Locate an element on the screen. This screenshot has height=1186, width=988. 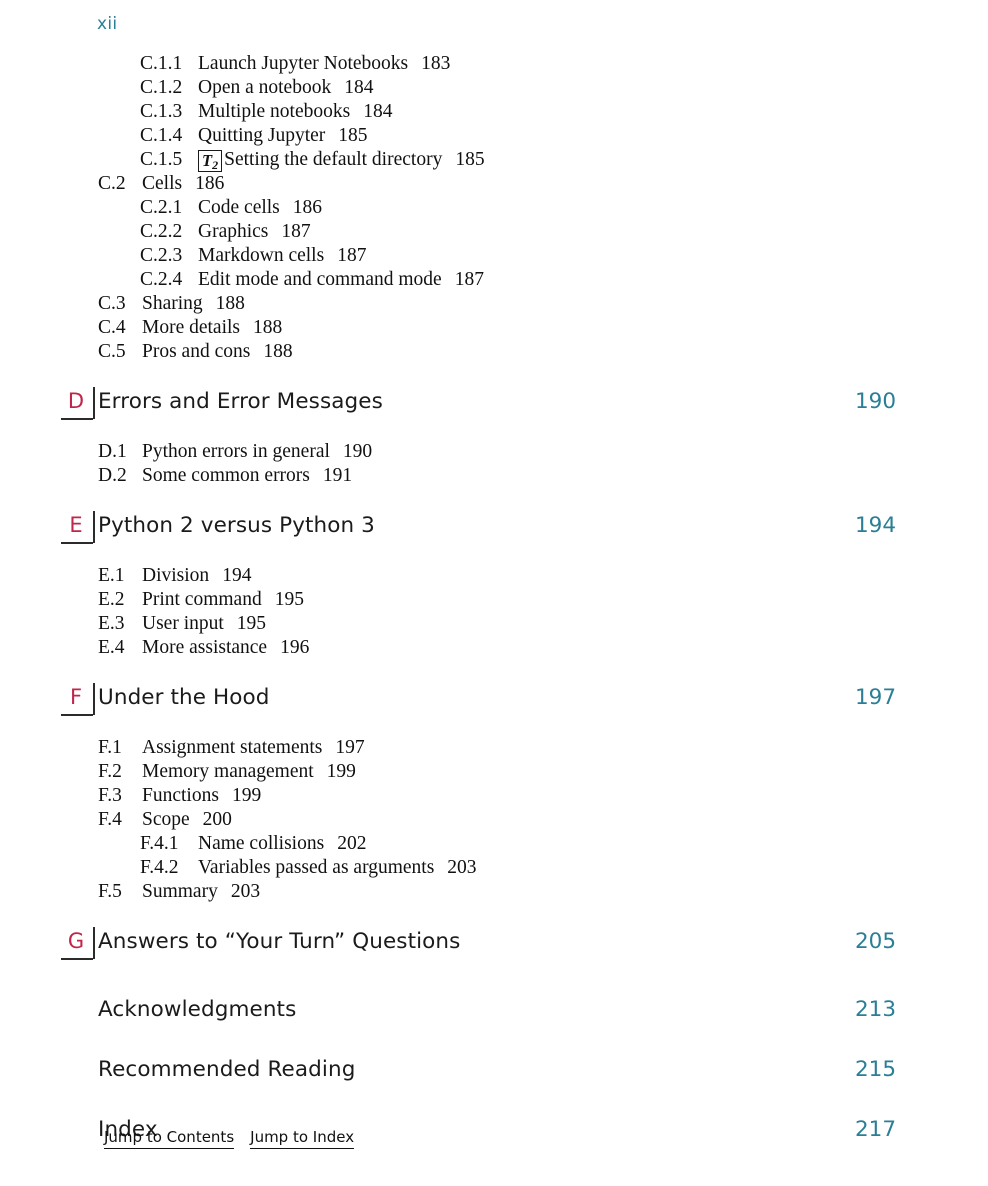
chapter-heading: G Answers to “Your Turn” Questions 205 is located at coordinates (494, 949).